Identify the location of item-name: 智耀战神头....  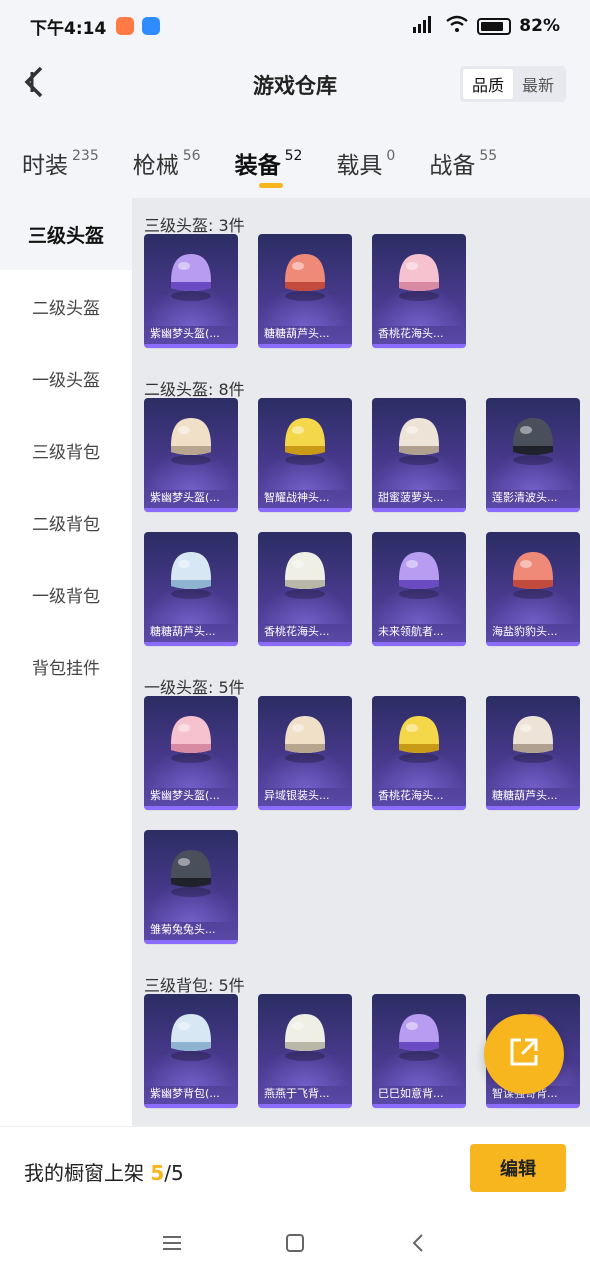
(297, 497).